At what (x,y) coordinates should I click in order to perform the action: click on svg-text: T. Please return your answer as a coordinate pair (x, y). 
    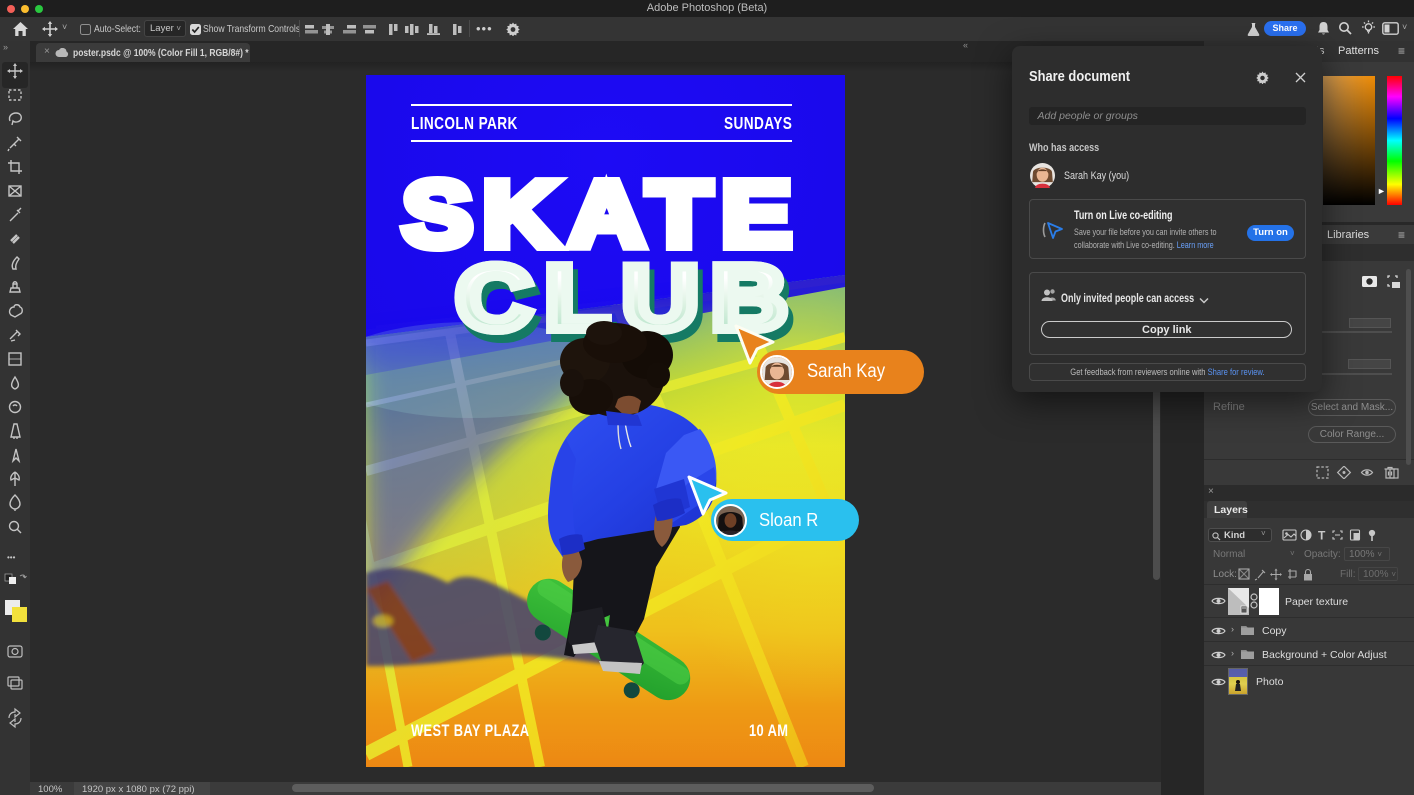
    Looking at the image, I should click on (1322, 536).